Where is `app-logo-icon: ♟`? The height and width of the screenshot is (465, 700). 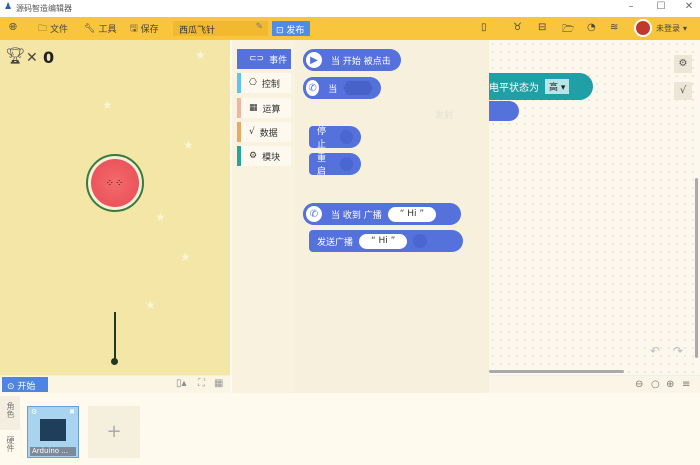 app-logo-icon: ♟ is located at coordinates (8, 7).